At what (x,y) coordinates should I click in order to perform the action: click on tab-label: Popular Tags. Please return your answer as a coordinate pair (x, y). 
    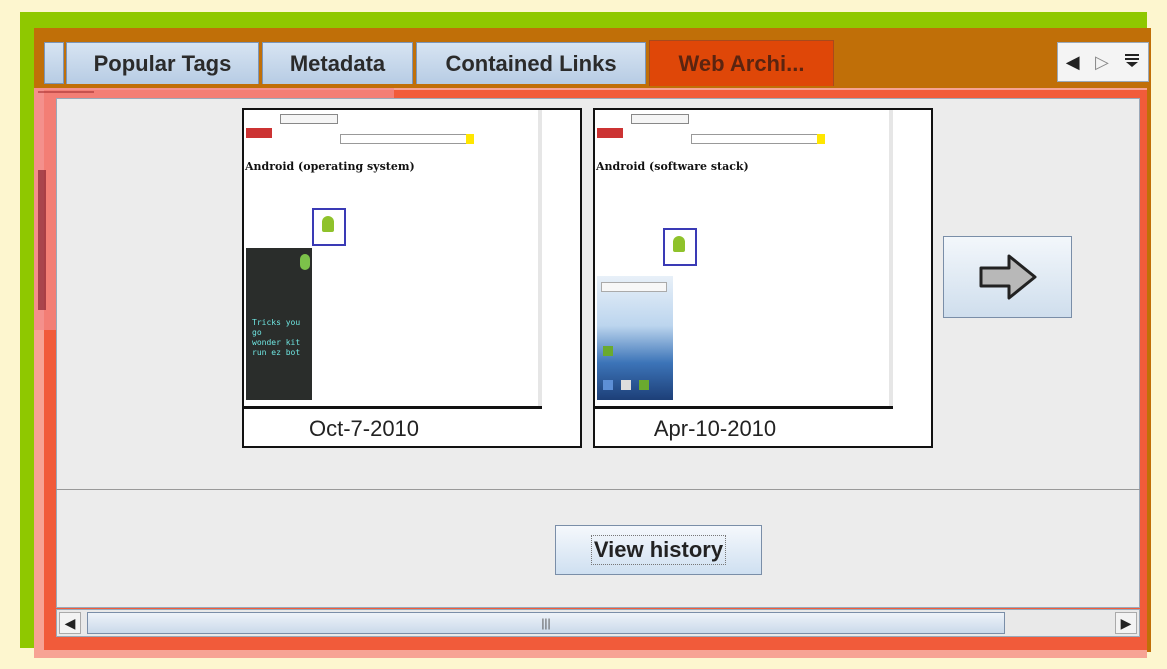
    Looking at the image, I should click on (162, 63).